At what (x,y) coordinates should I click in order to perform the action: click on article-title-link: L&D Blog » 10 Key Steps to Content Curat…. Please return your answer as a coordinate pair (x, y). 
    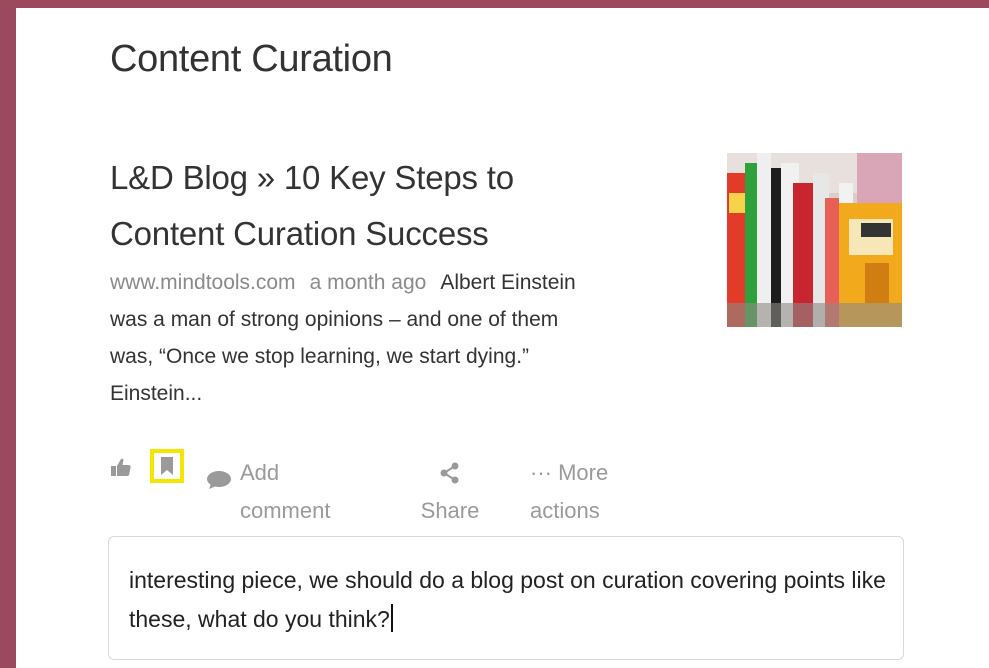
    Looking at the image, I should click on (390, 206).